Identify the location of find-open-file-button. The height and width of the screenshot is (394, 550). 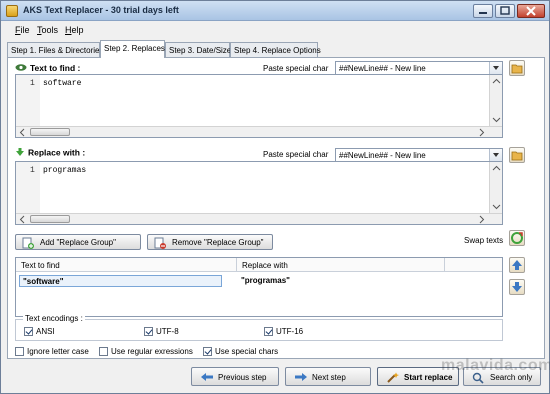
(517, 68).